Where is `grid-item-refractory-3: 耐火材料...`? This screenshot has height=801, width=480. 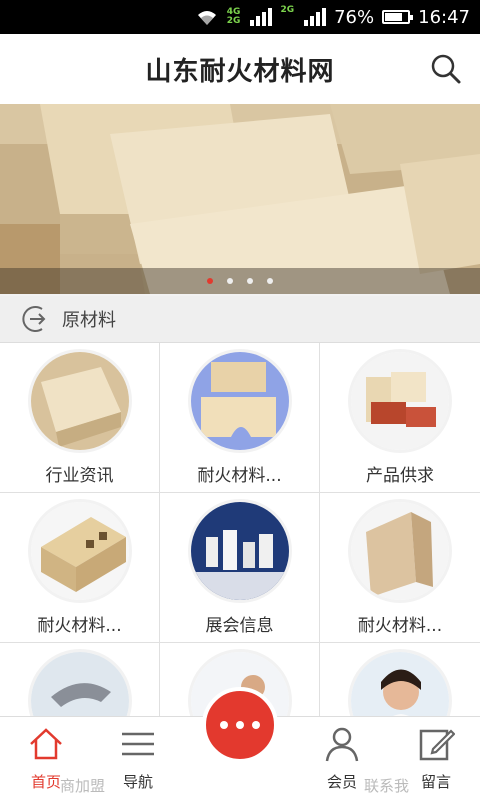 grid-item-refractory-3: 耐火材料... is located at coordinates (400, 568).